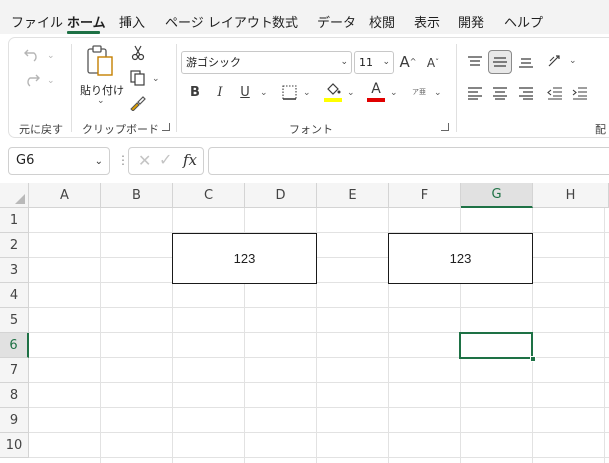  I want to click on font-name-dropdown-icon: ⌄, so click(344, 62).